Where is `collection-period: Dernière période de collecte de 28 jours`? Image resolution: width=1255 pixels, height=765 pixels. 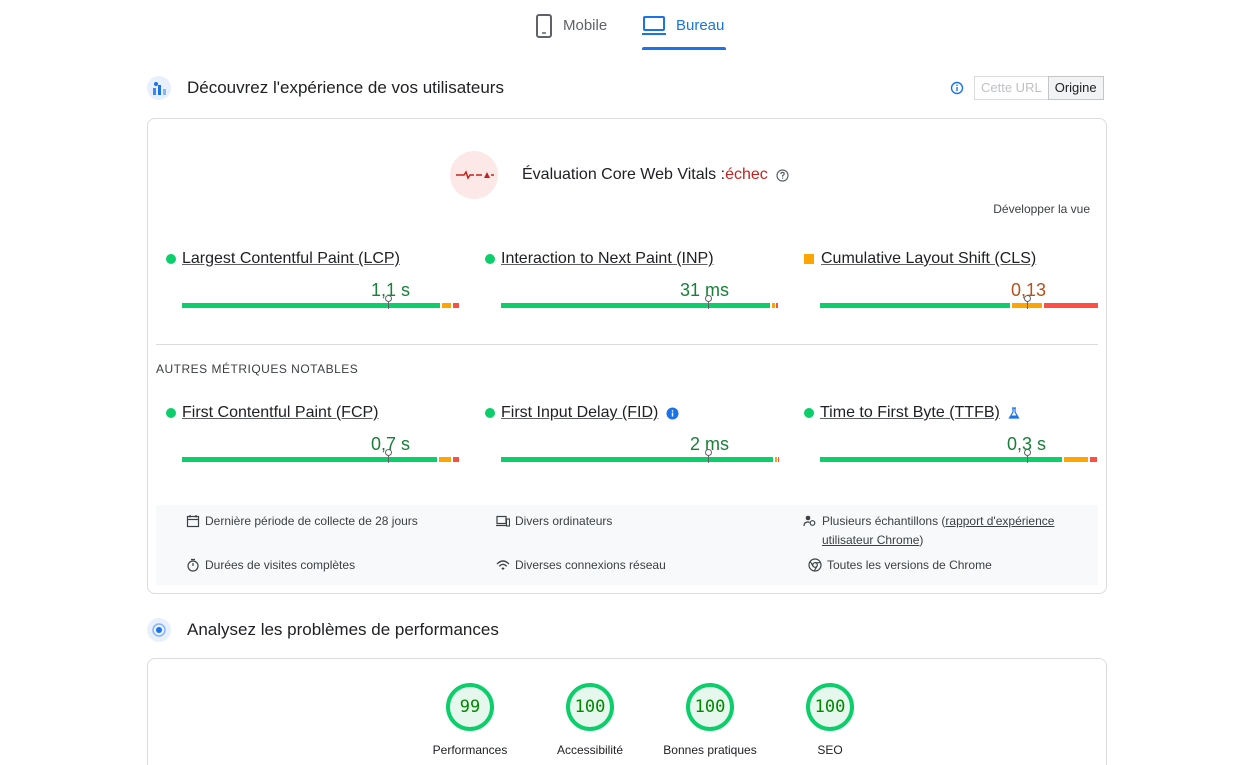 collection-period: Dernière période de collecte de 28 jours is located at coordinates (302, 521).